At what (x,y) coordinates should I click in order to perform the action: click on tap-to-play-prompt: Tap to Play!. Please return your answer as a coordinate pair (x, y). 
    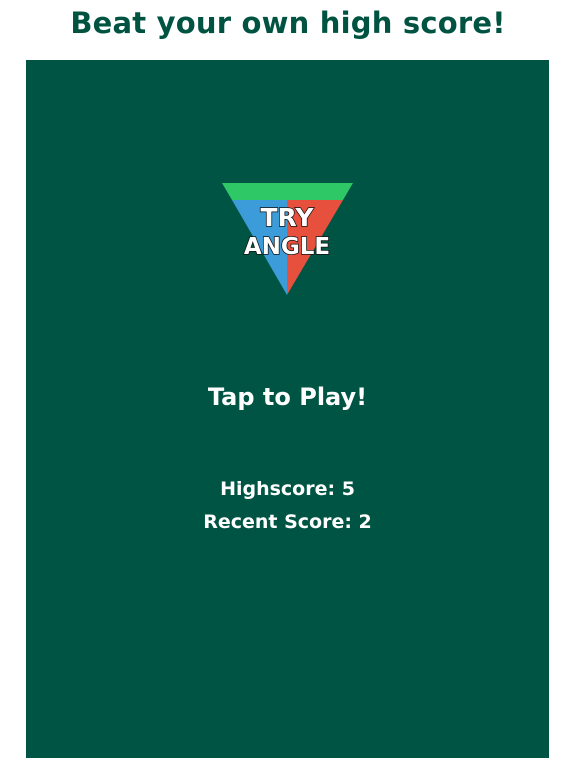
    Looking at the image, I should click on (287, 397).